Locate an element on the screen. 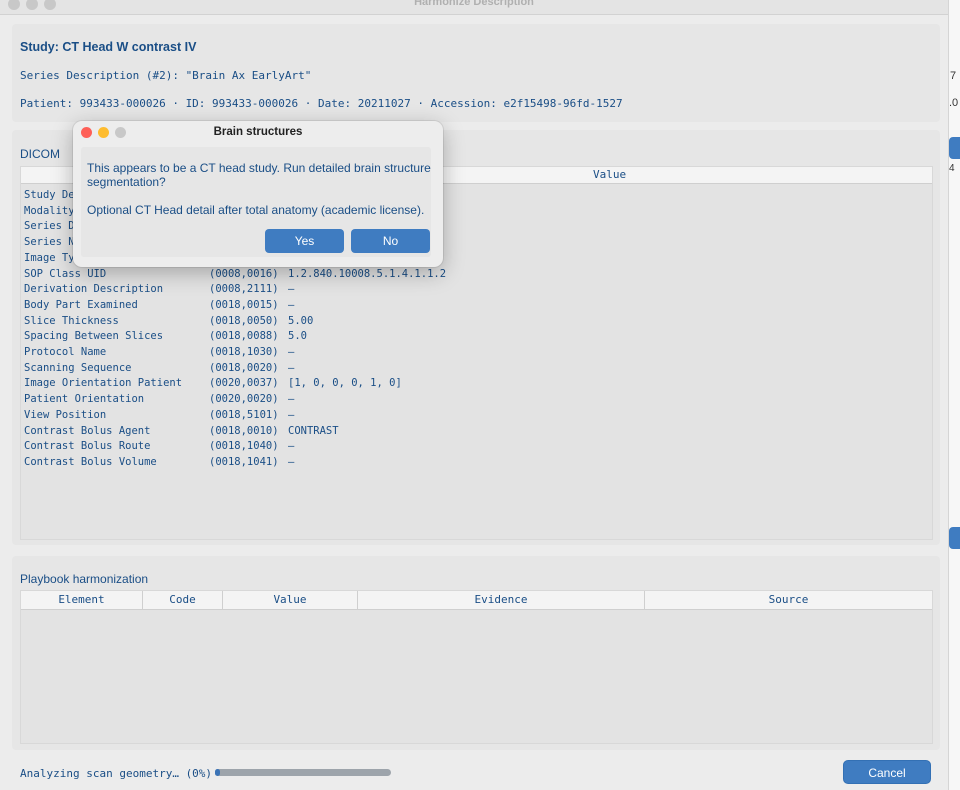  column-header-code: Code is located at coordinates (183, 600).